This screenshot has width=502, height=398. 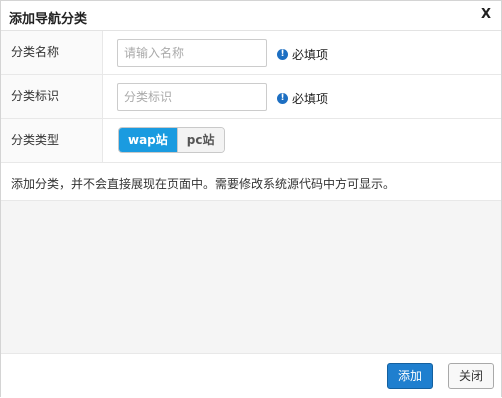 What do you see at coordinates (35, 52) in the screenshot?
I see `name-label: 分类名称` at bounding box center [35, 52].